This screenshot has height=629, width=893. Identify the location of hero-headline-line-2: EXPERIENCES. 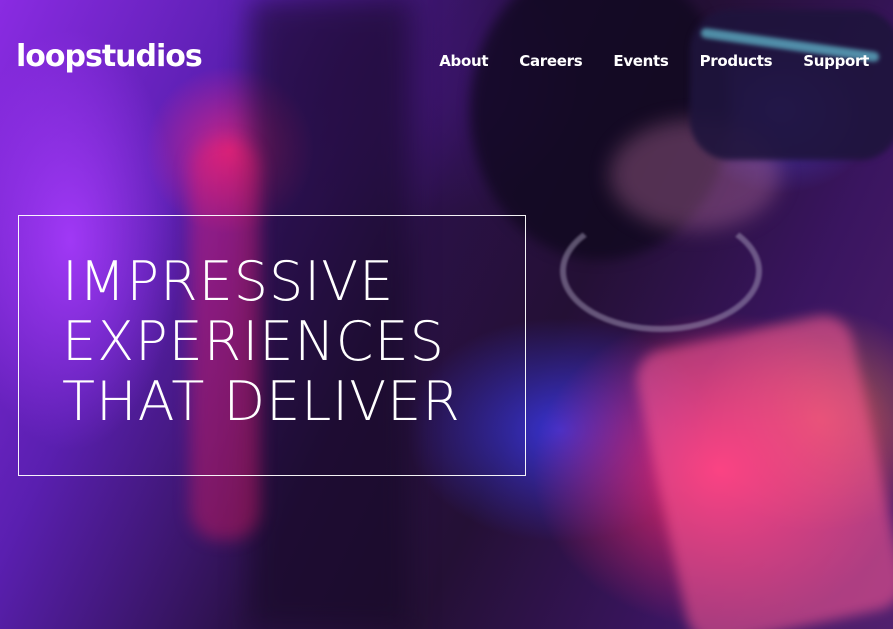
(253, 341).